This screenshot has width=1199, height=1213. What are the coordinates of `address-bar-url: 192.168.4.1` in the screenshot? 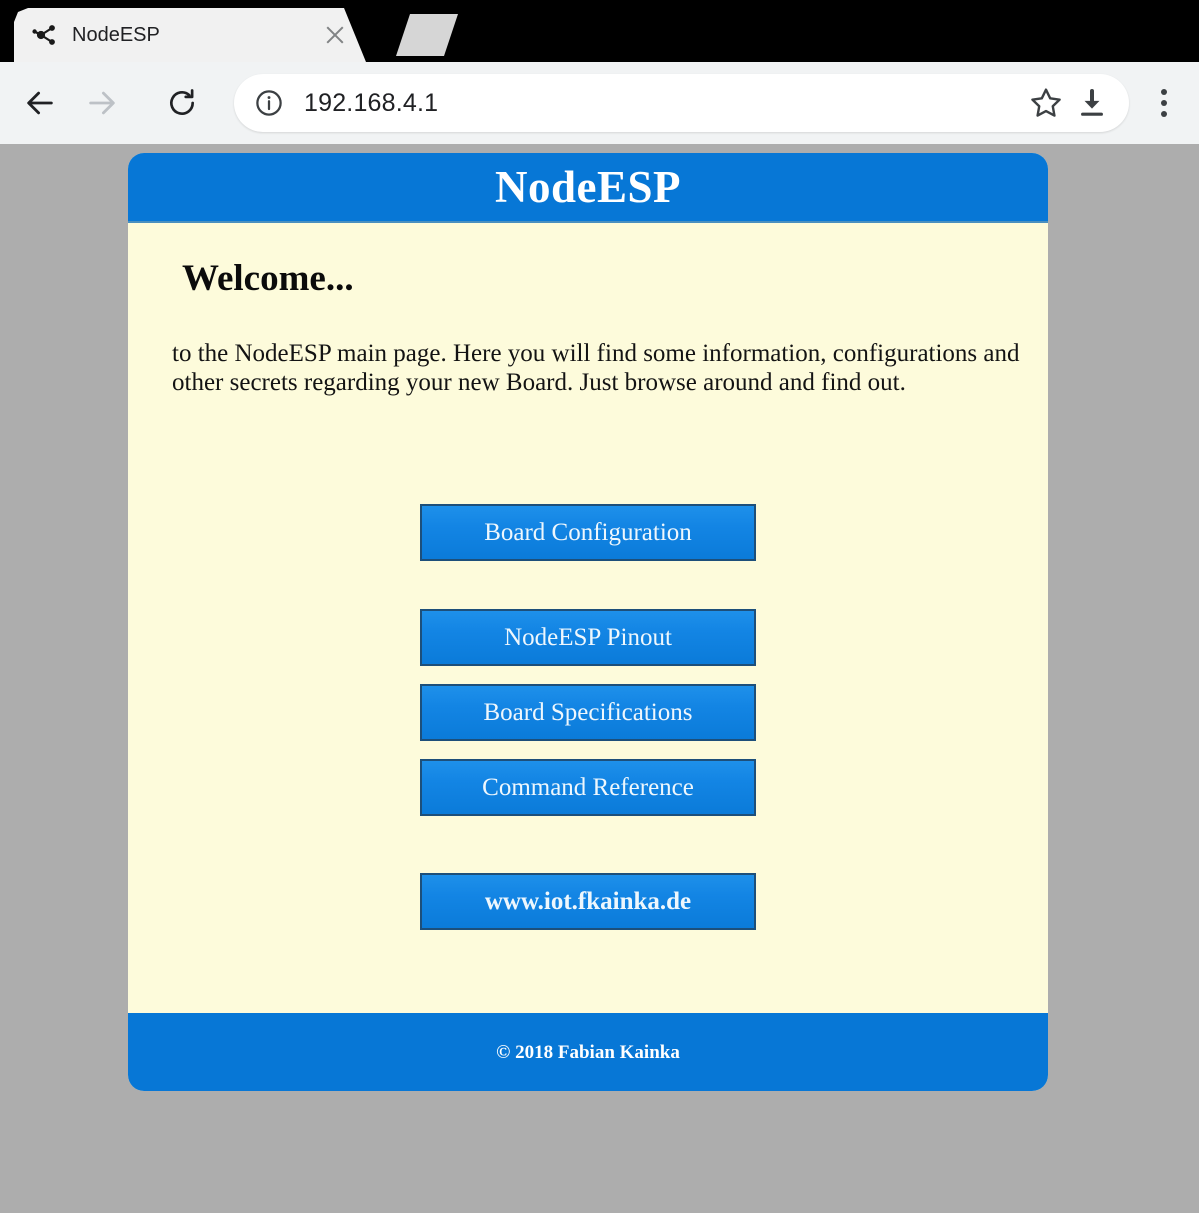 It's located at (663, 103).